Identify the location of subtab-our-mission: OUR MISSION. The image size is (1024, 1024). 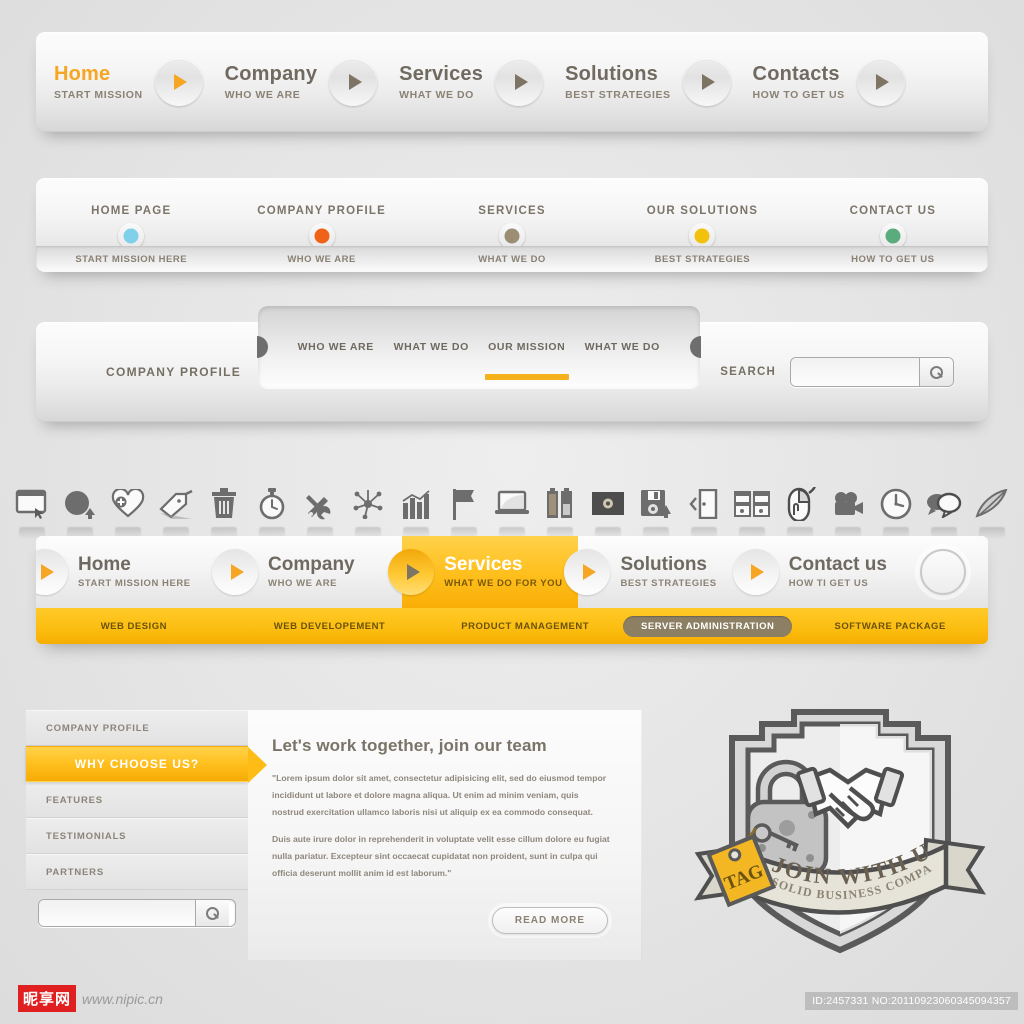
(527, 347).